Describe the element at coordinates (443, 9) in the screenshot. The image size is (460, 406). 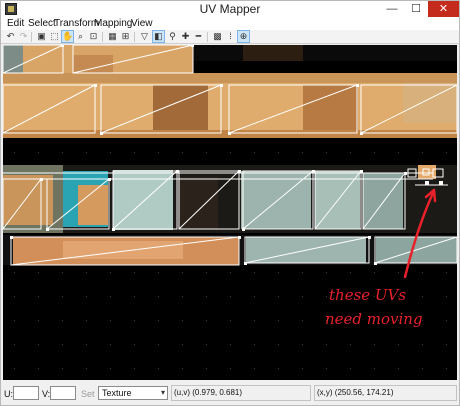
I see `close-button: ✕` at that location.